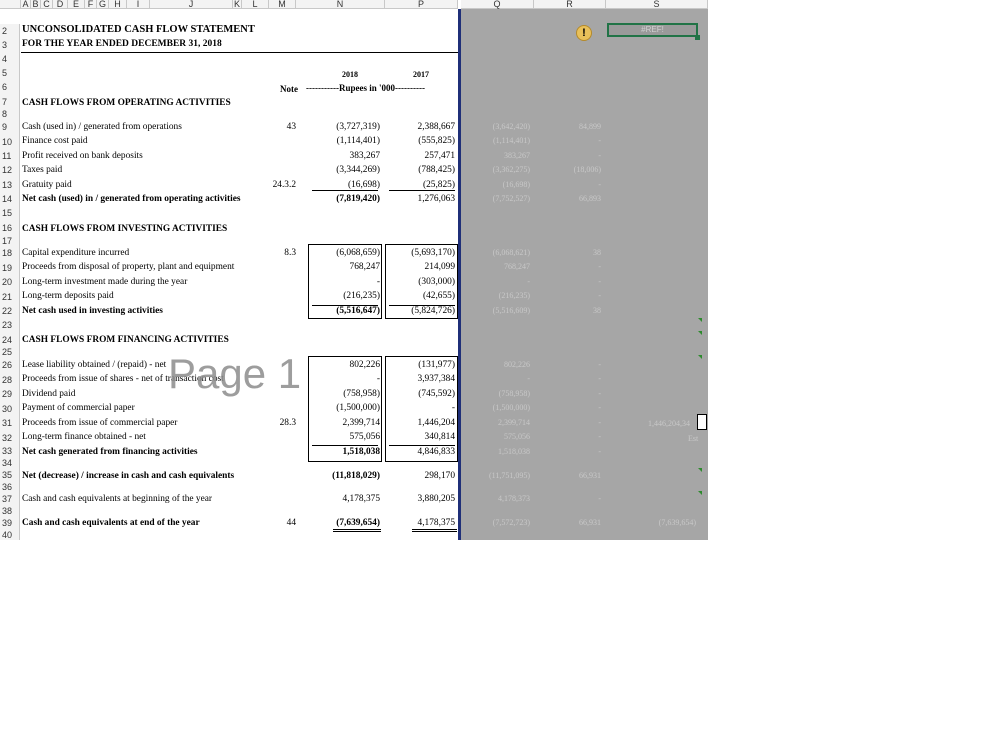  I want to click on row-header-17: 17, so click(10, 241).